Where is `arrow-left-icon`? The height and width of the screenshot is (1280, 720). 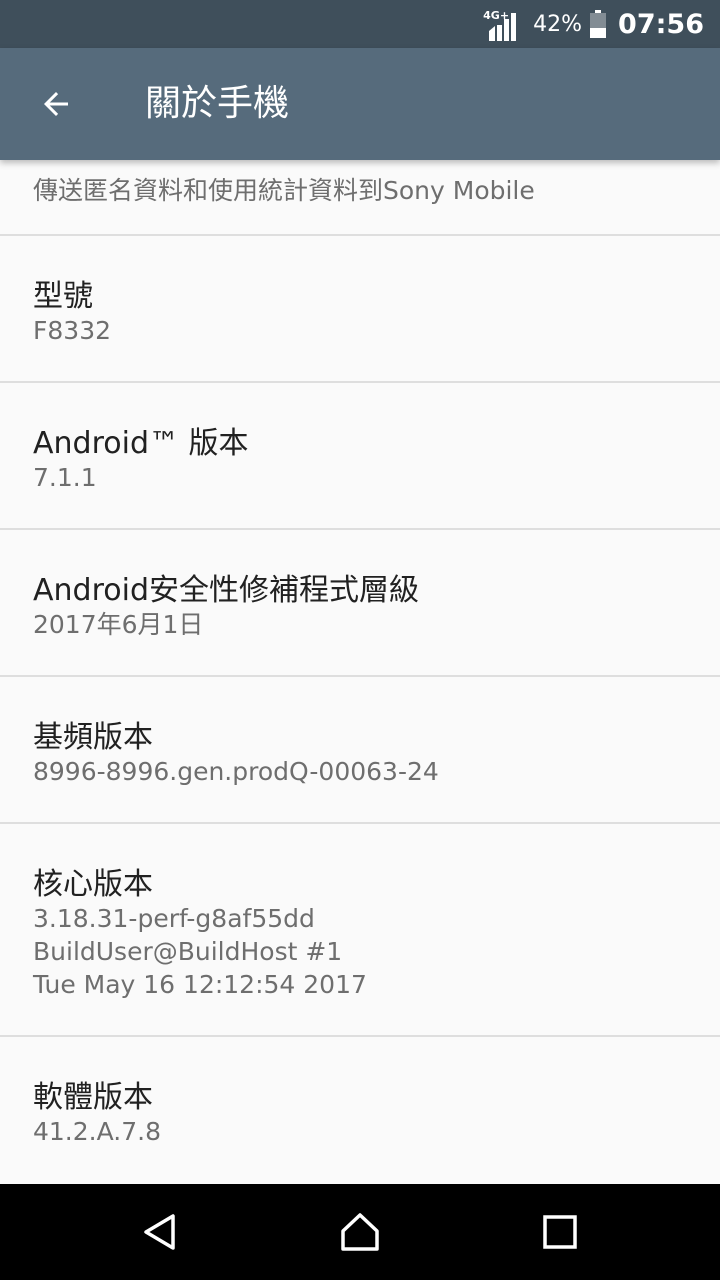
arrow-left-icon is located at coordinates (56, 104).